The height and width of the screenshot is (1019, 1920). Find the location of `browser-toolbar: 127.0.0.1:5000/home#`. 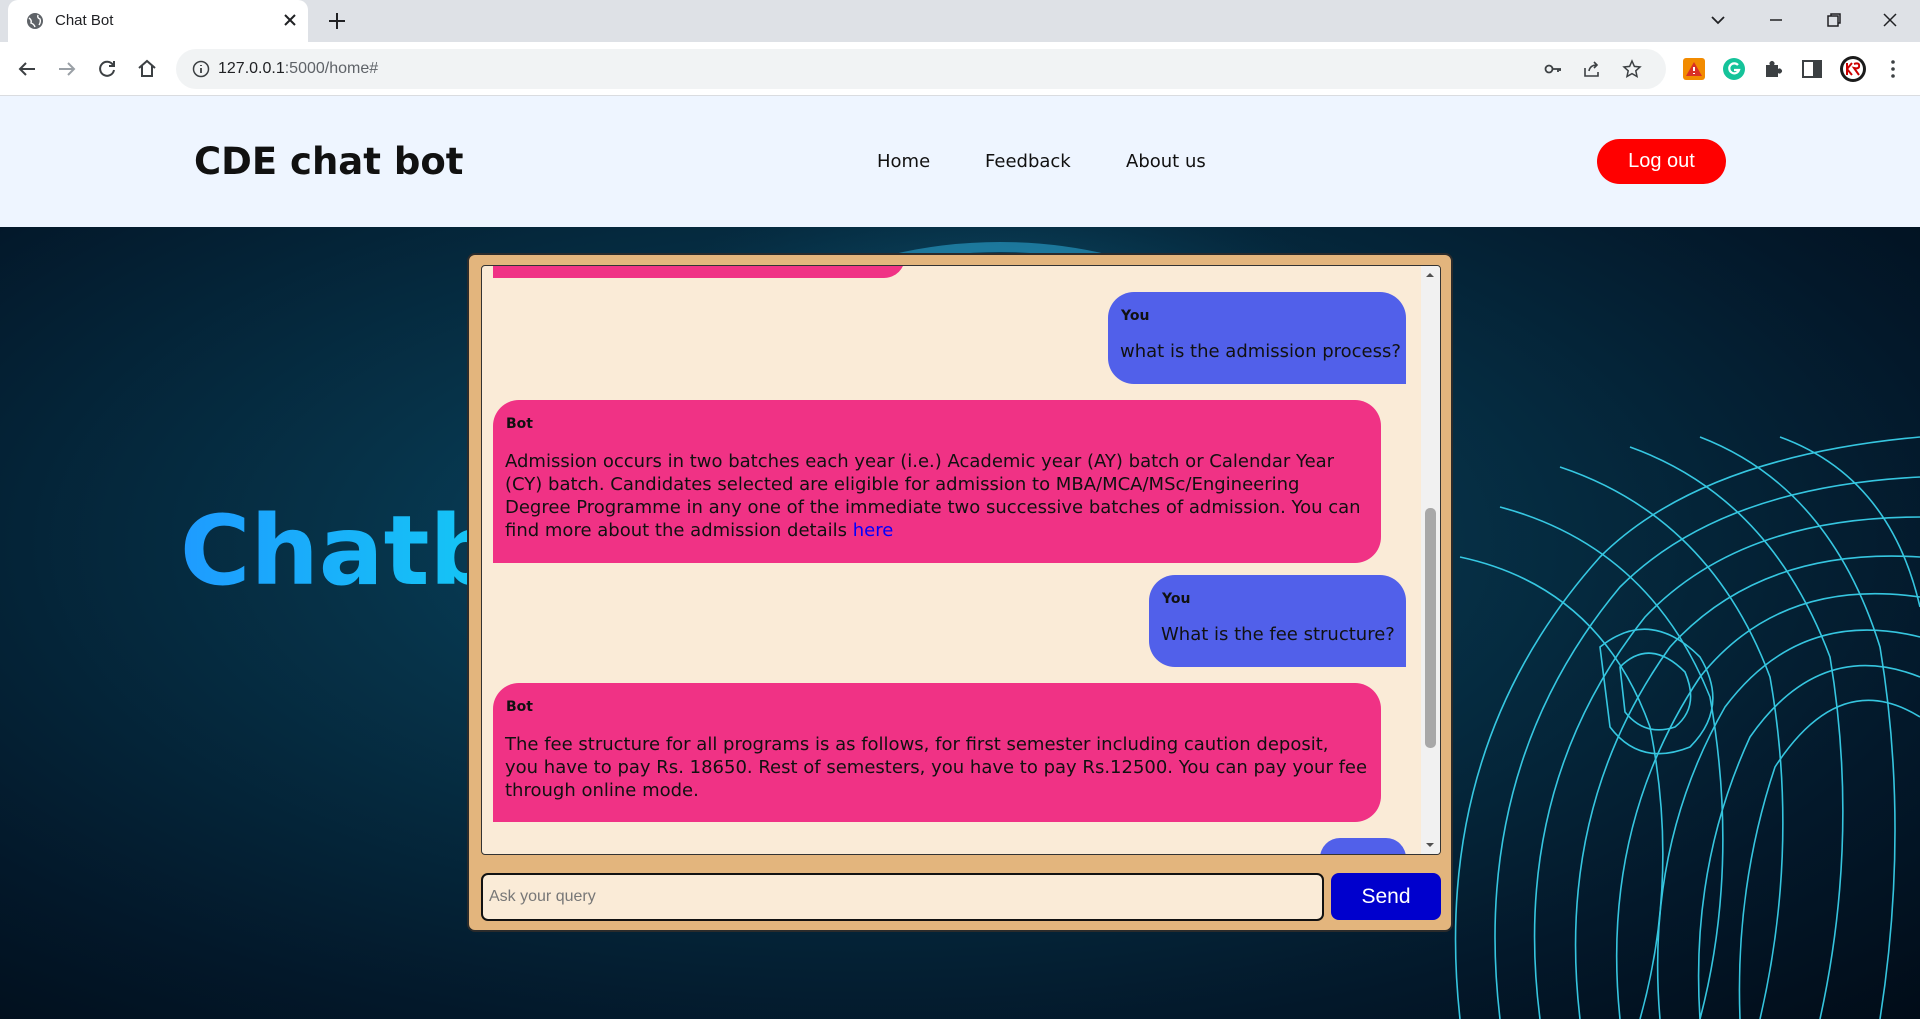

browser-toolbar: 127.0.0.1:5000/home# is located at coordinates (960, 69).